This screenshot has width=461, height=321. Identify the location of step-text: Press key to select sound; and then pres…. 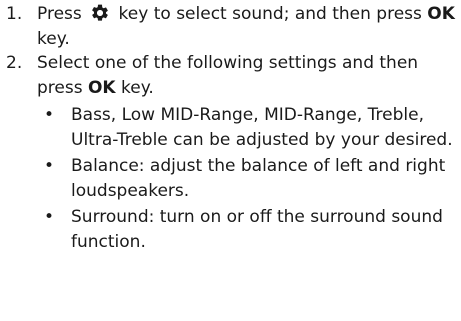
(249, 26).